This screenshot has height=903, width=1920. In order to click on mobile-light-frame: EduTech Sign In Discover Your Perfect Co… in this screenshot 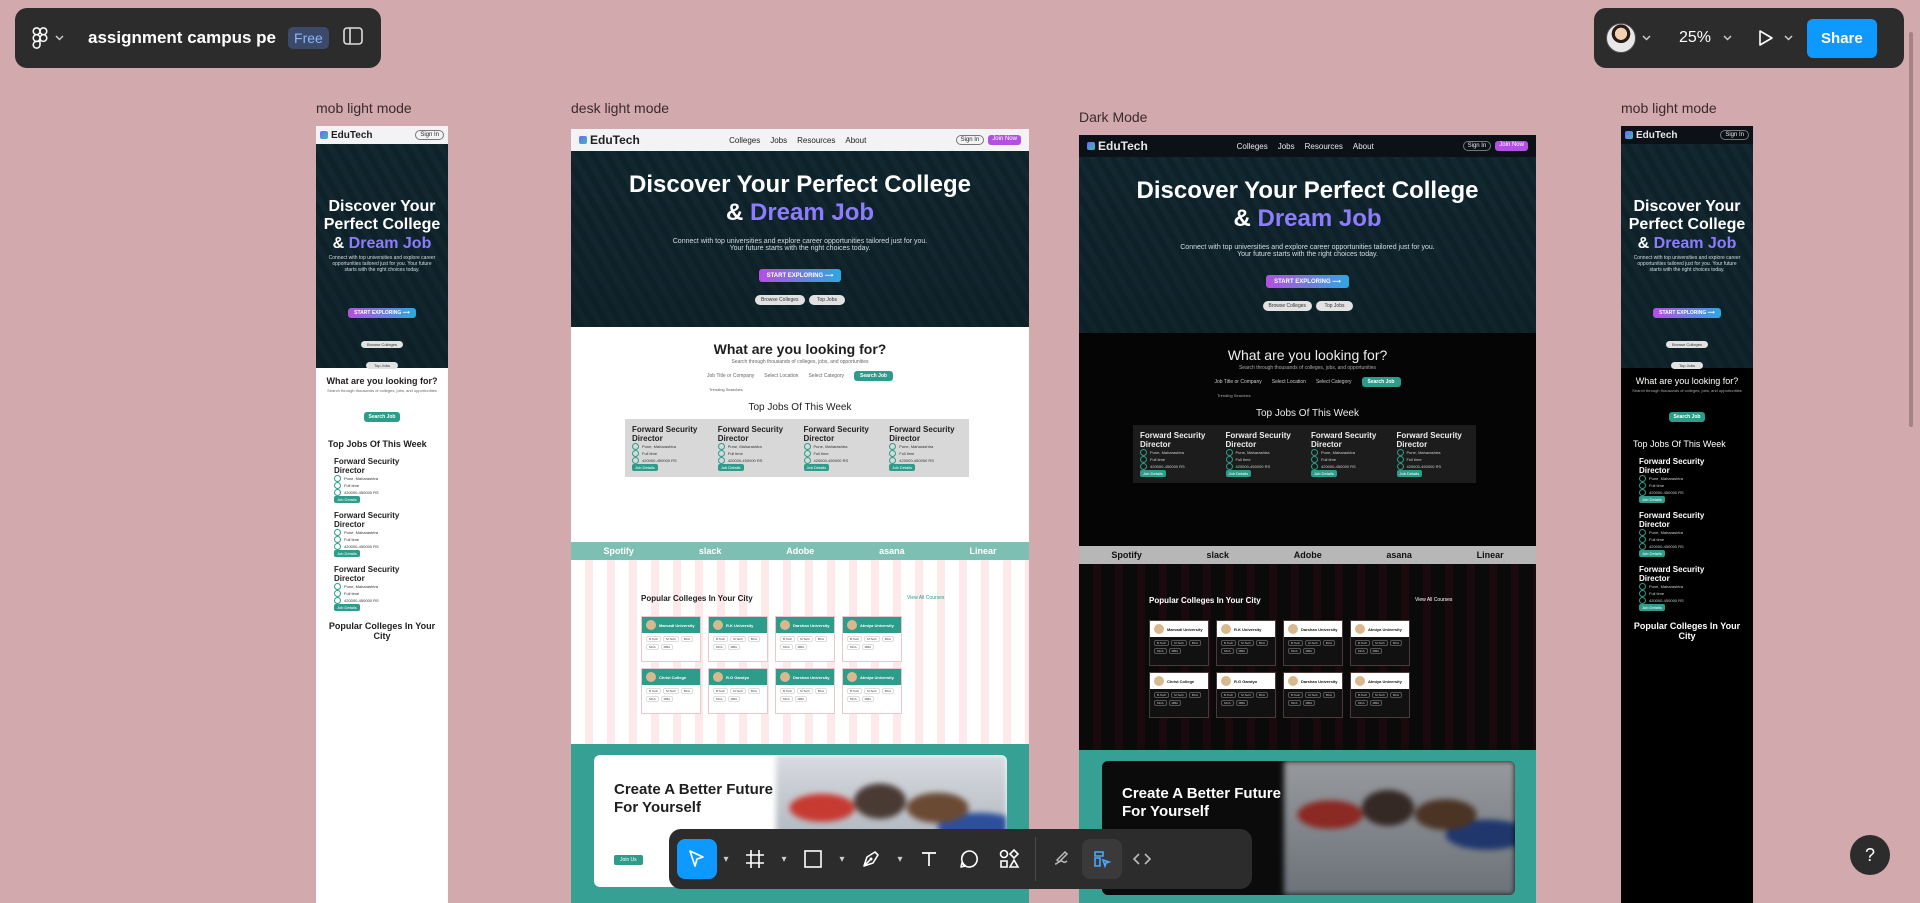, I will do `click(382, 514)`.